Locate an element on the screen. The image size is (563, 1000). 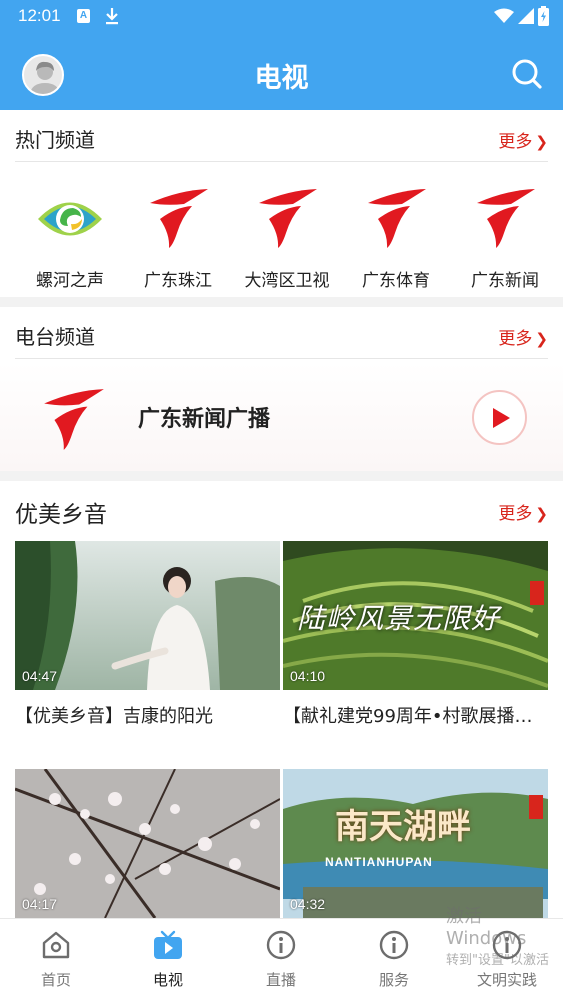
status-time: 12:01 is located at coordinates (39, 15).